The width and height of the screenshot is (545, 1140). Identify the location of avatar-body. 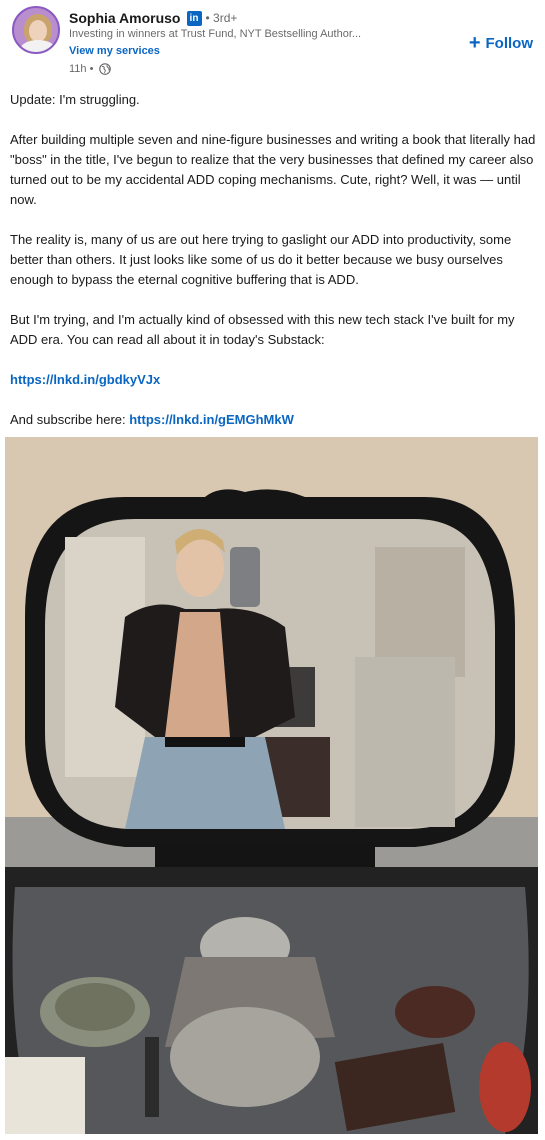
(38, 46).